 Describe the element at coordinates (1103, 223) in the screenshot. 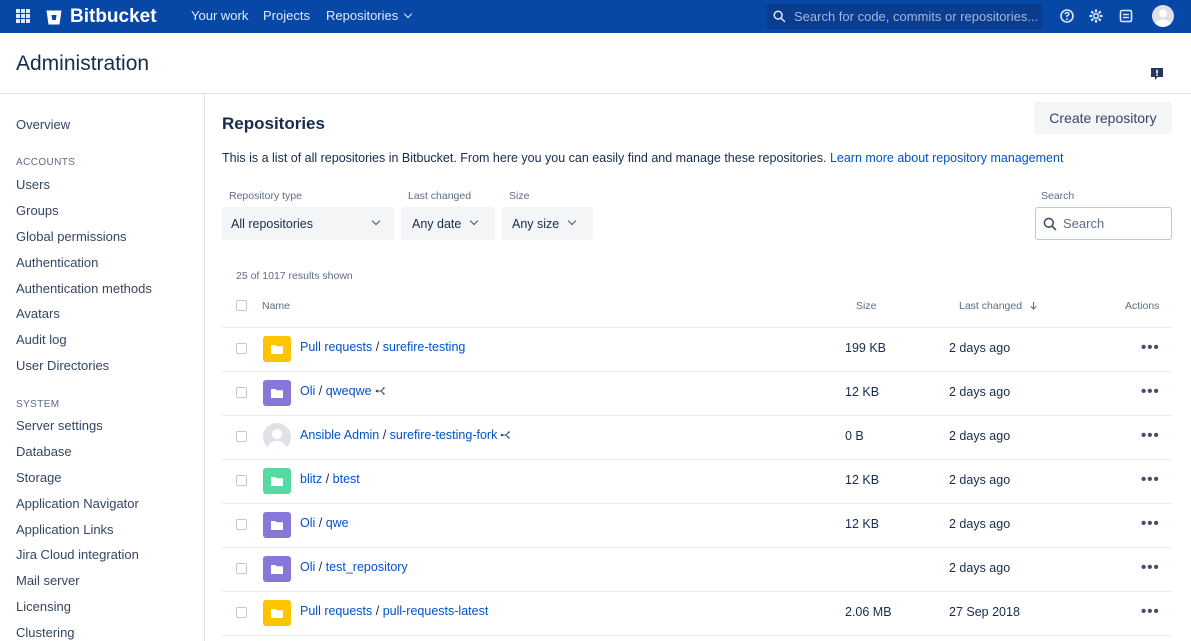

I see `repository-search-input: Search` at that location.